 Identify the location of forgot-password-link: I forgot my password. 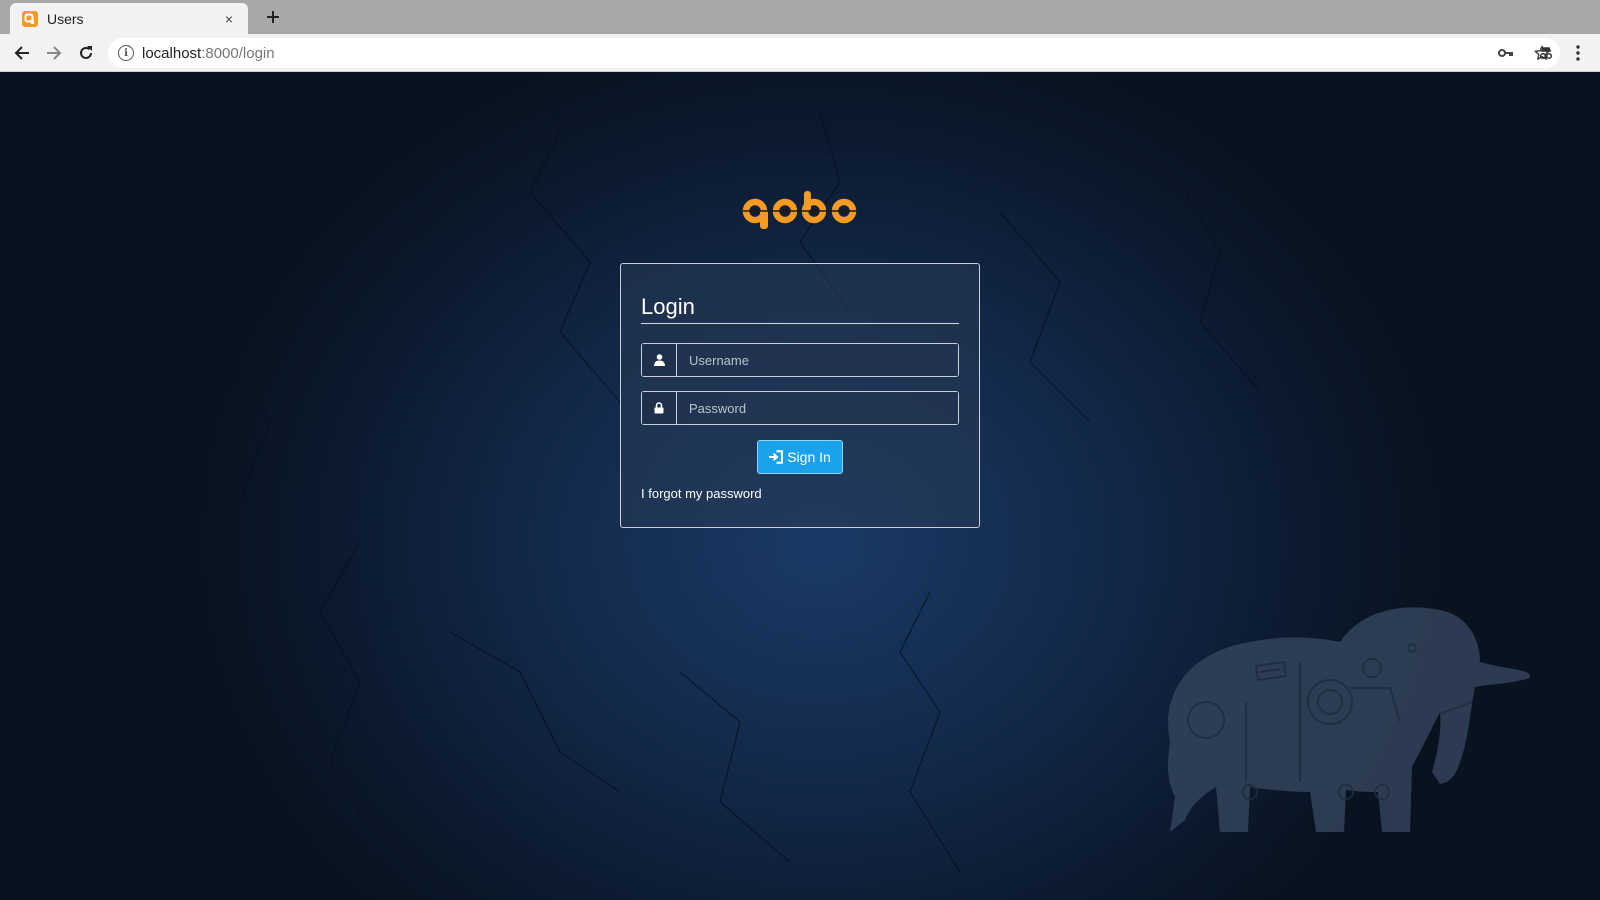
(701, 493).